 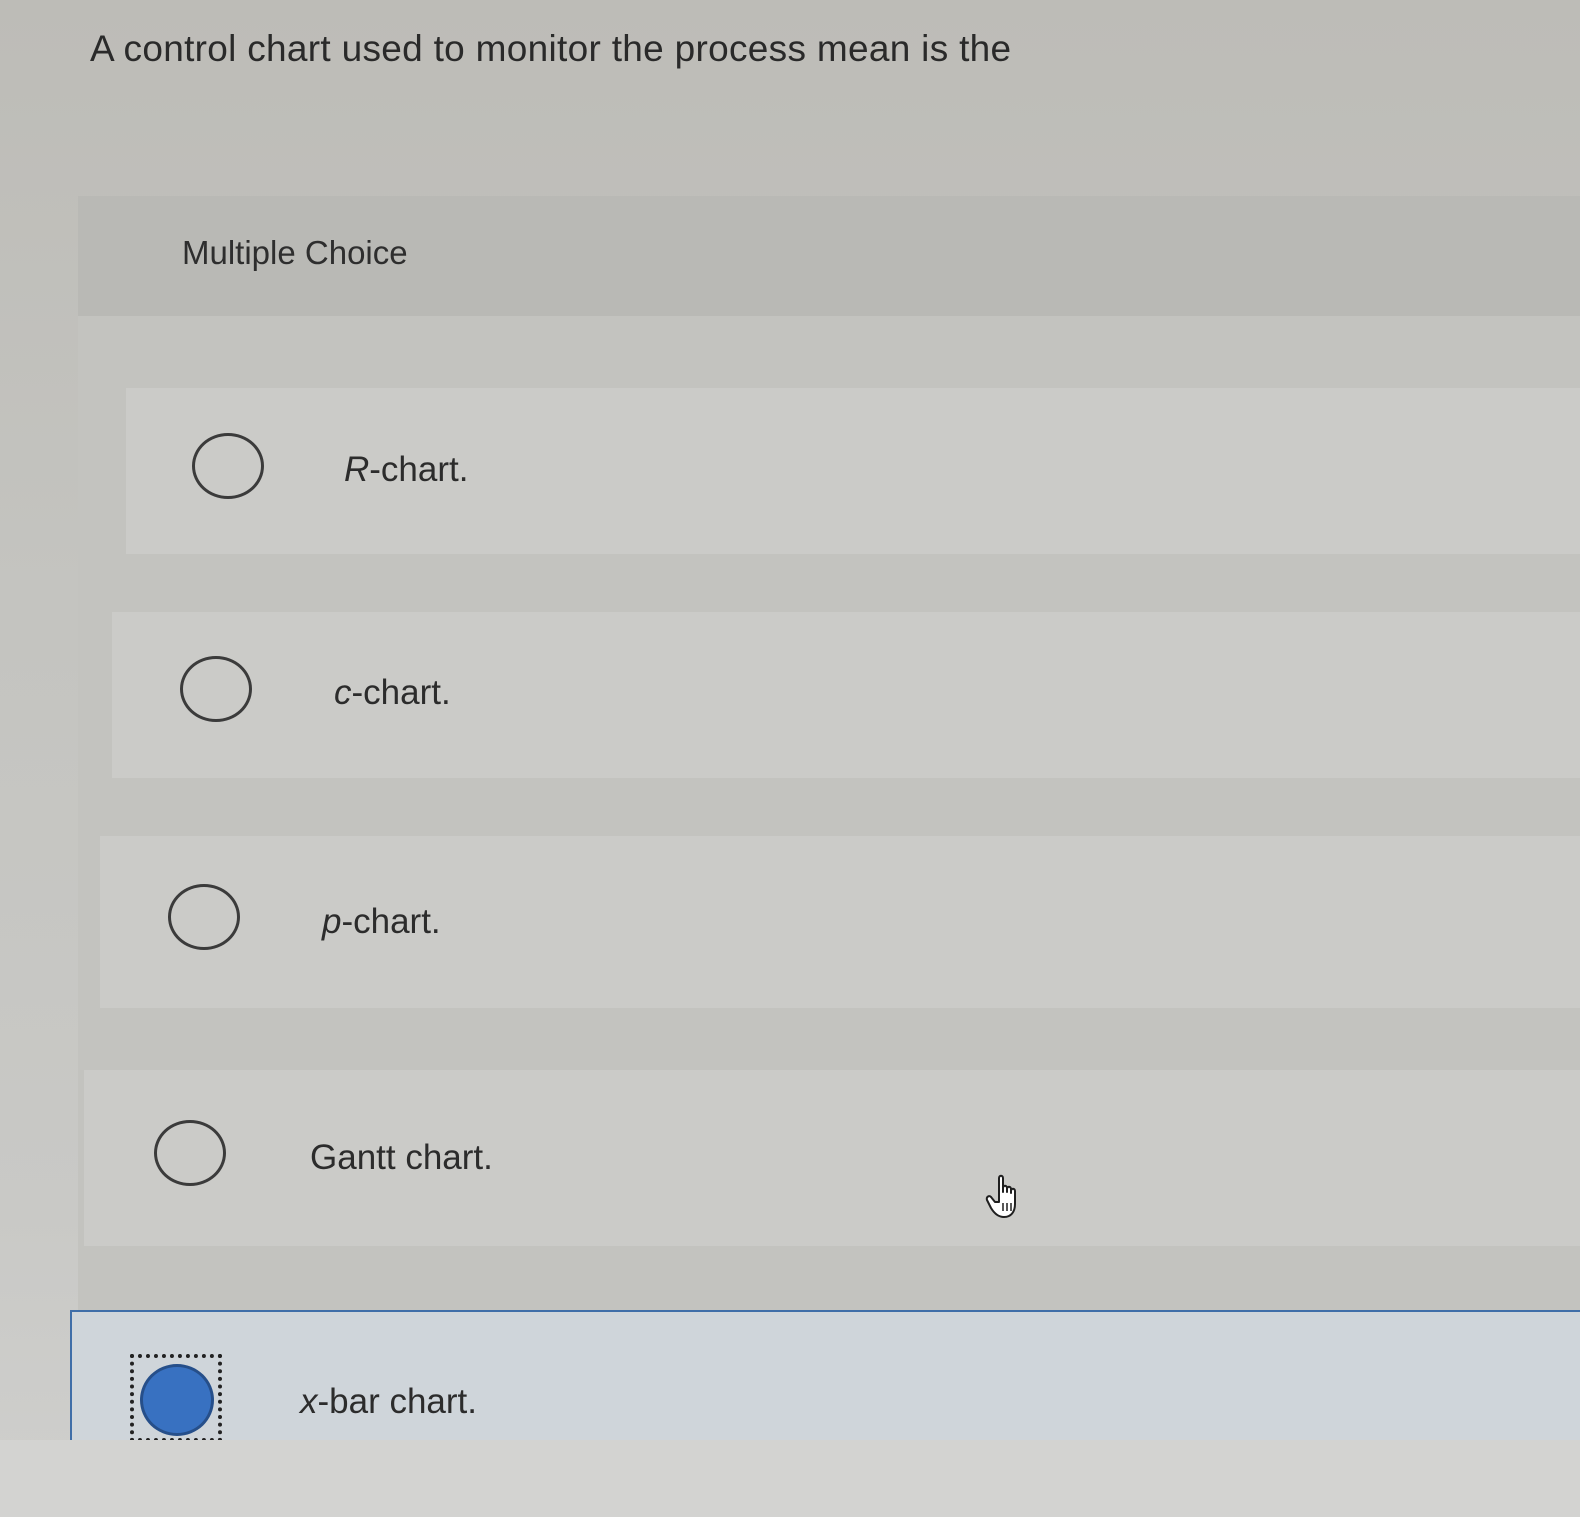 What do you see at coordinates (840, 922) in the screenshot?
I see `option-p-chart: p-chart.` at bounding box center [840, 922].